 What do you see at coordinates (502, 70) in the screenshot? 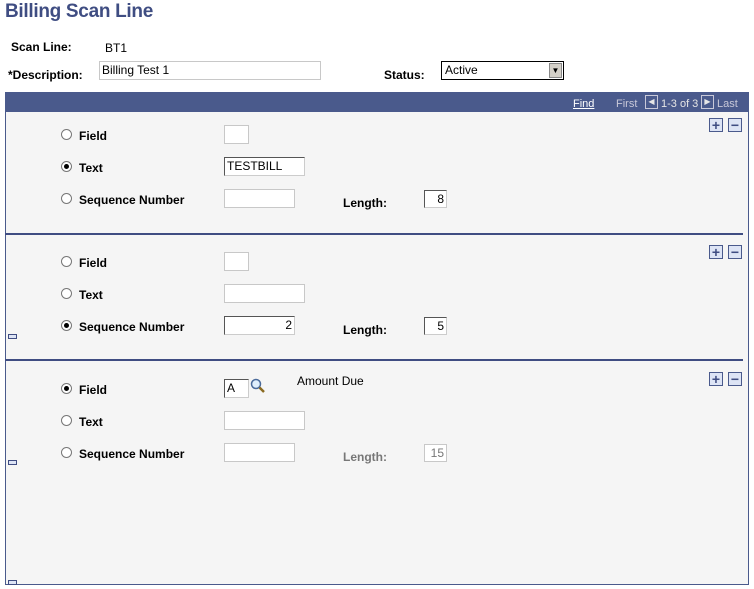
I see `status-select: Active ▼` at bounding box center [502, 70].